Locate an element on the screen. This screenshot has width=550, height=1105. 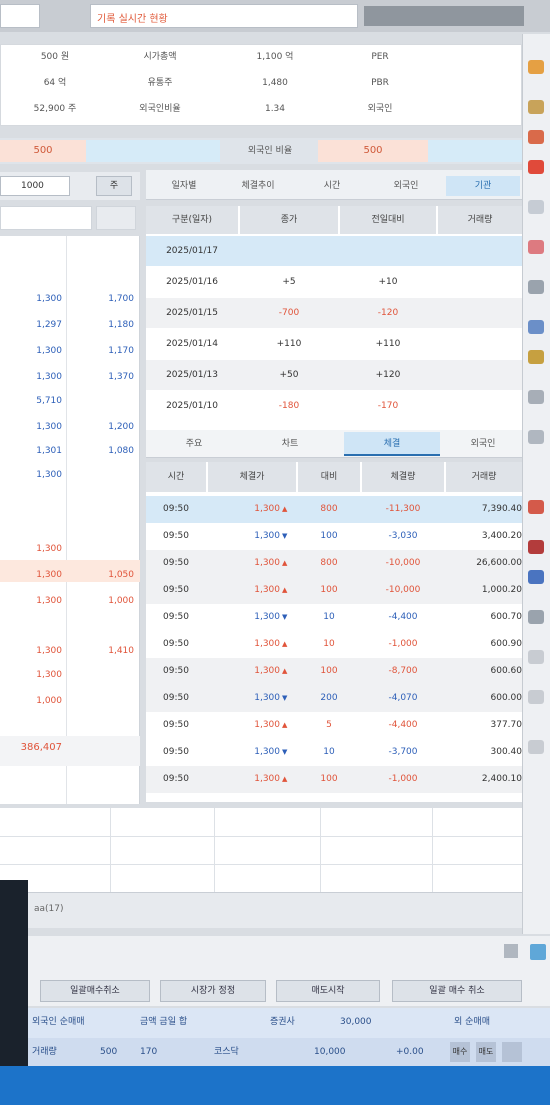
chart-icon is located at coordinates (536, 327).